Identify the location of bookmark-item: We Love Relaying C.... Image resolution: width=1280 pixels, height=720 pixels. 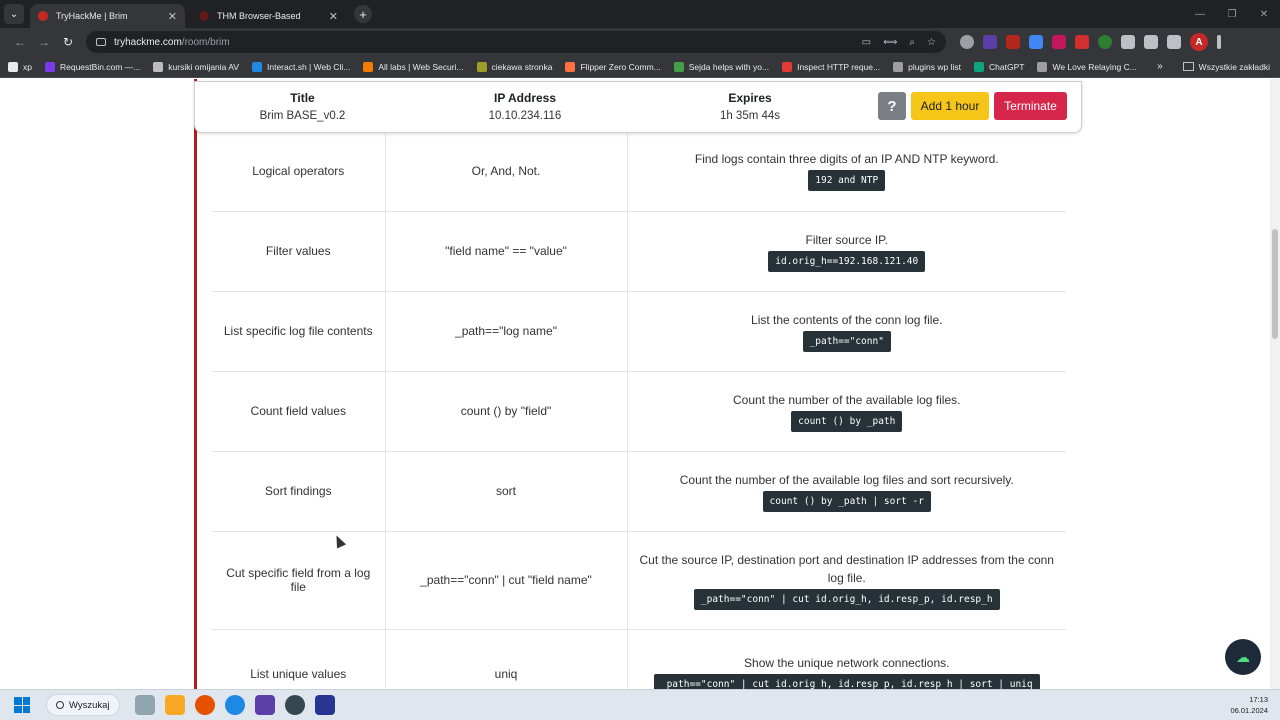
(1087, 66).